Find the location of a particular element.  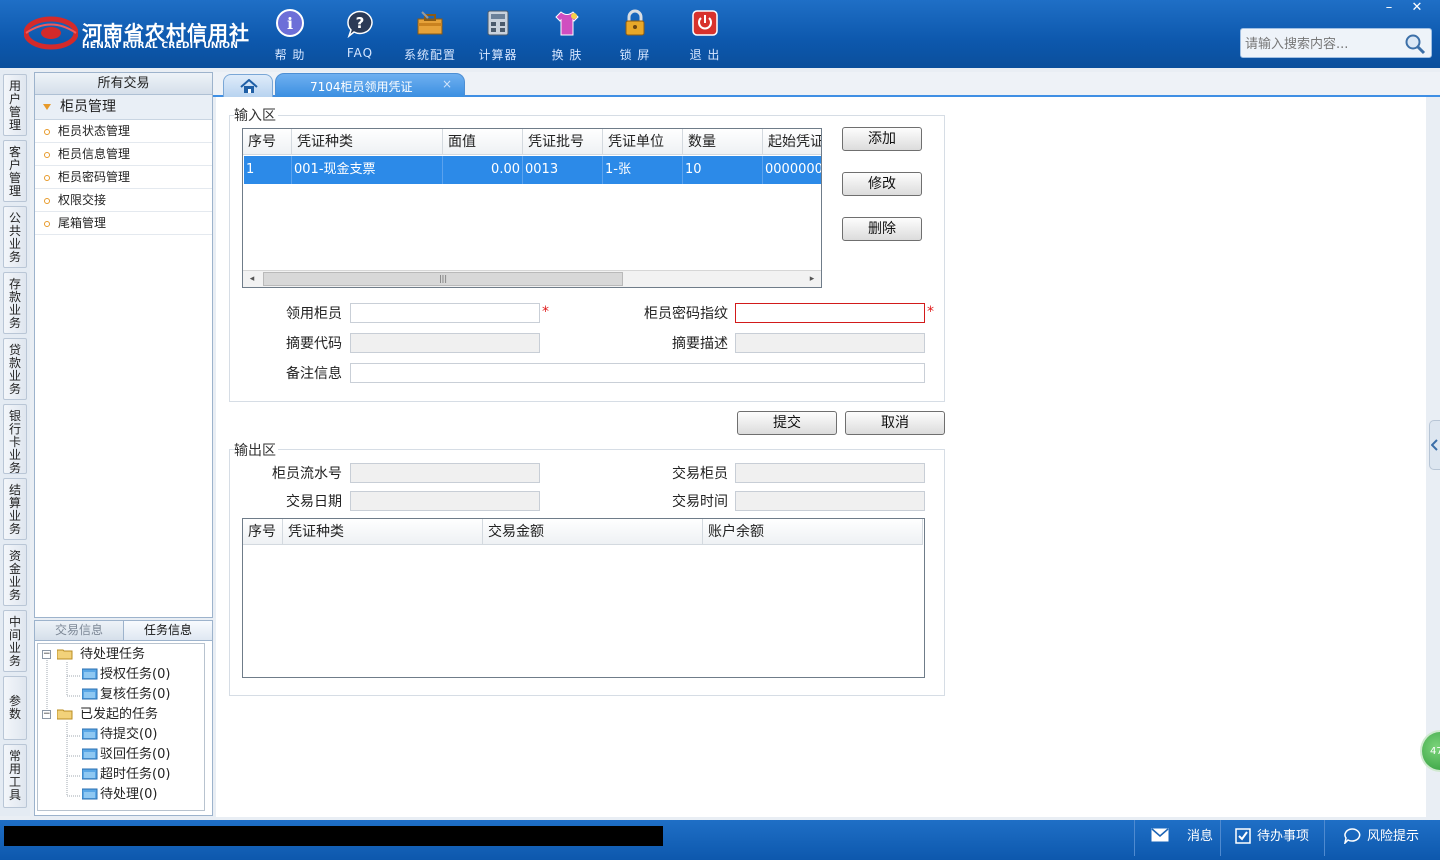

vtab-parameters: 参数 is located at coordinates (15, 708).